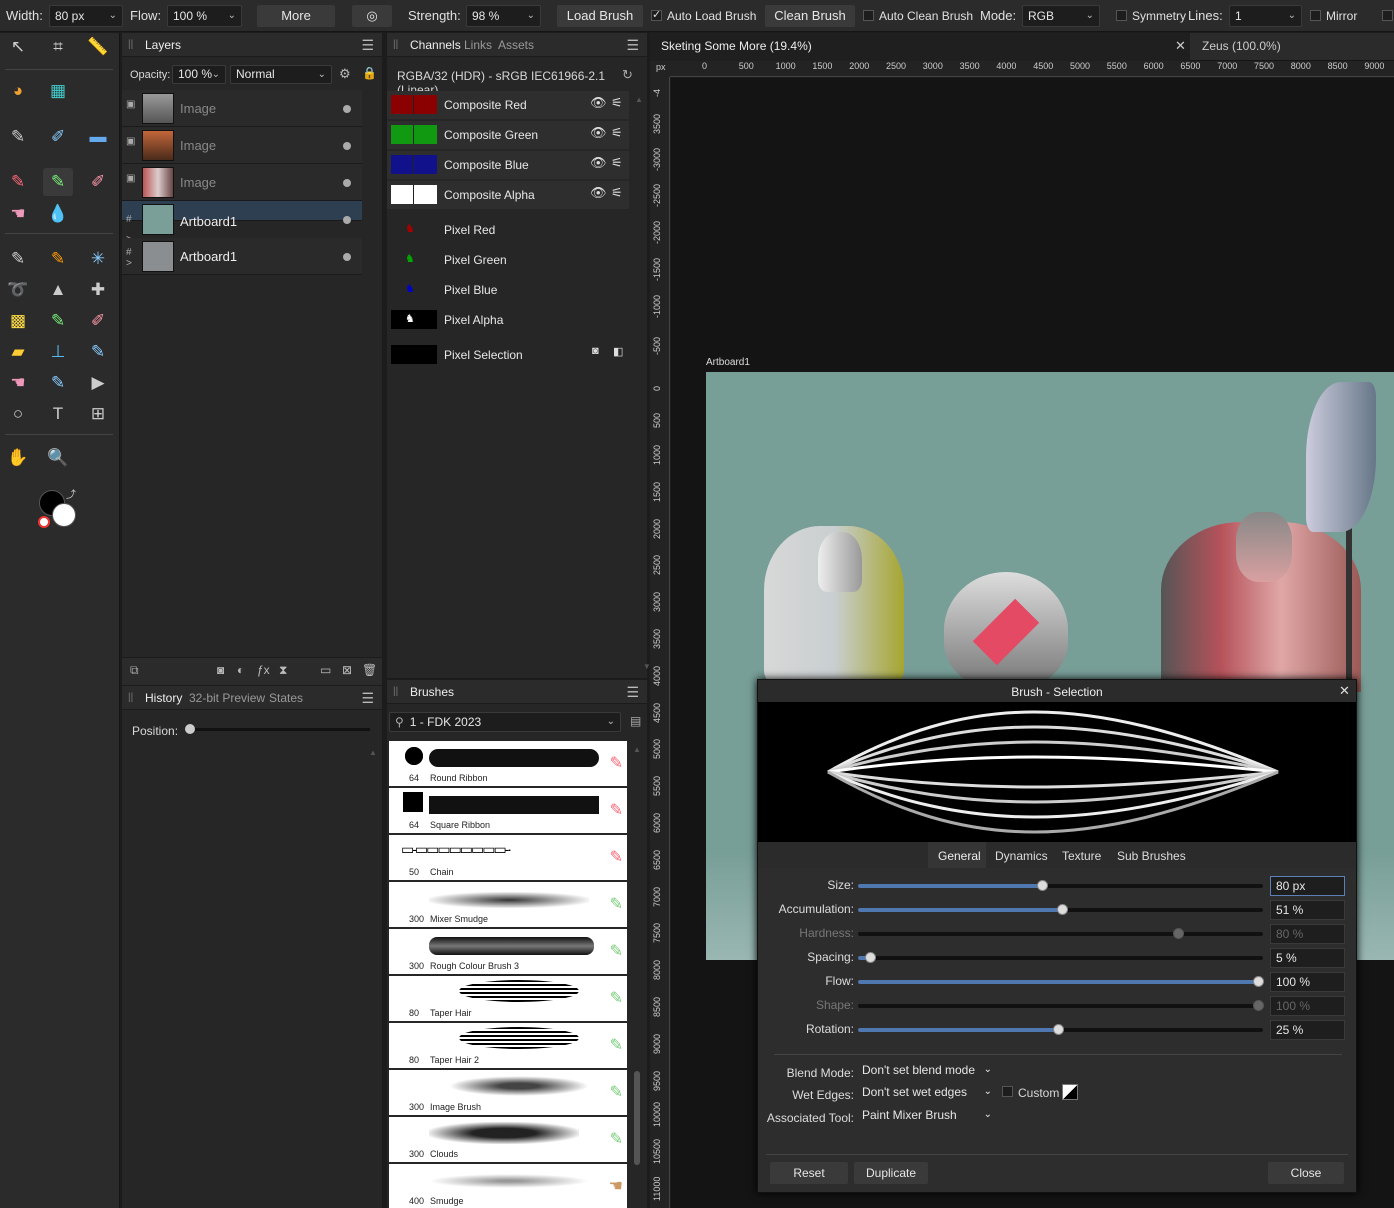  Describe the element at coordinates (1151, 856) in the screenshot. I see `tab-sub-brushes: Sub Brushes` at that location.